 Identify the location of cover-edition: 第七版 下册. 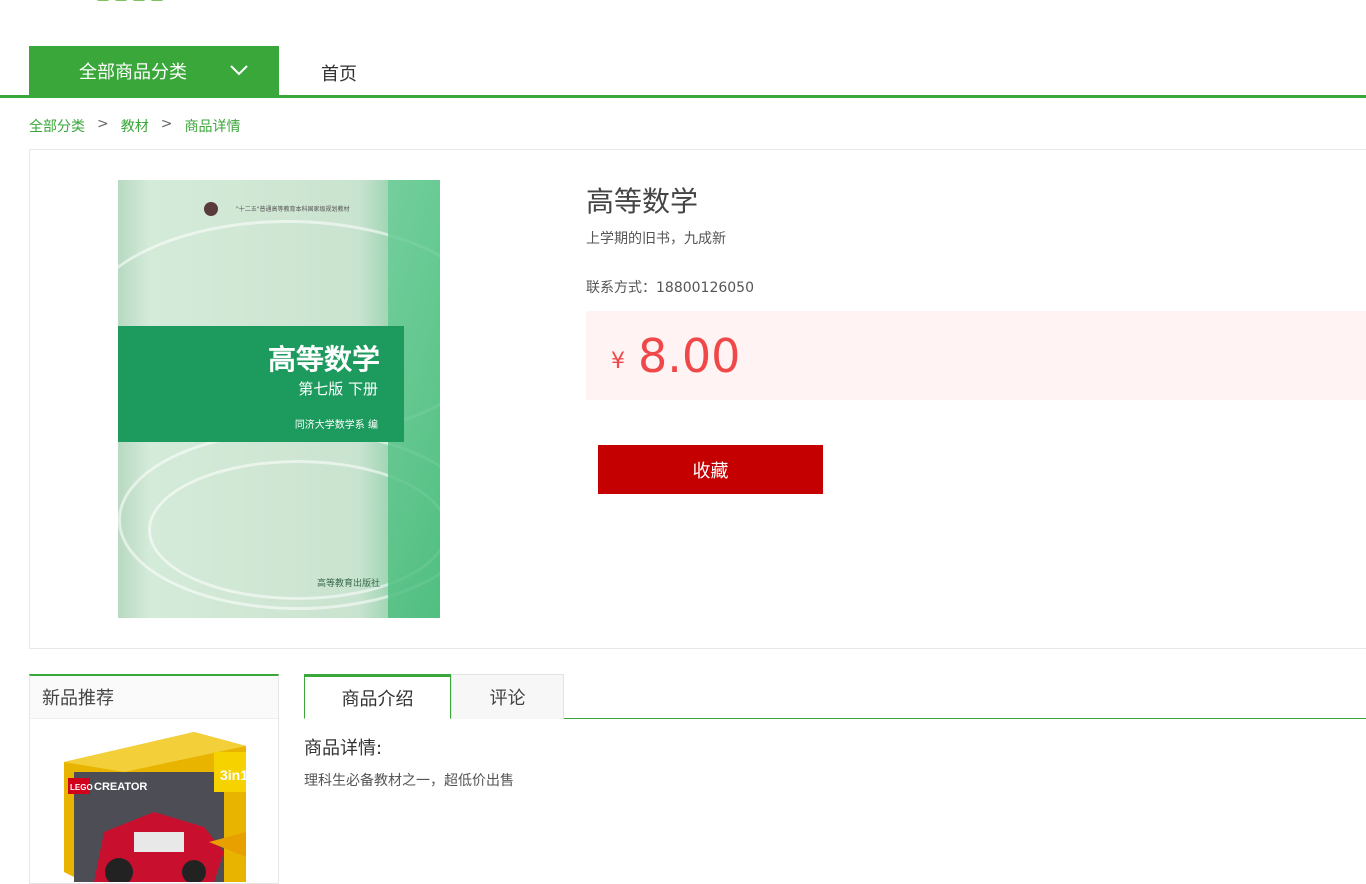
(338, 389).